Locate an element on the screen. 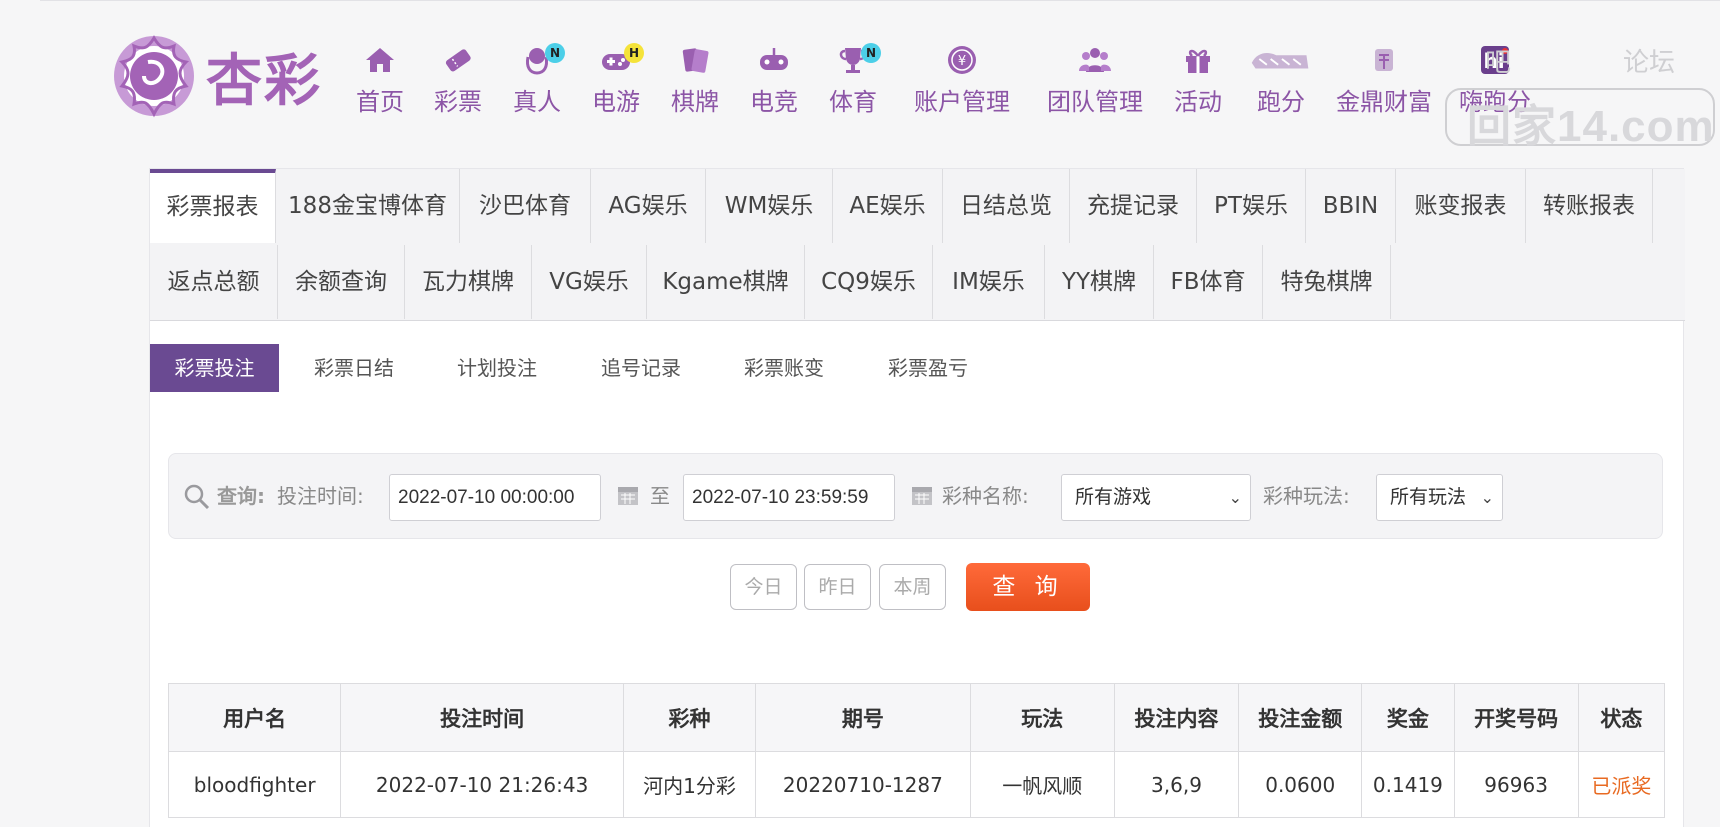 This screenshot has width=1720, height=827. nav-lottery-label: 彩票 is located at coordinates (458, 102).